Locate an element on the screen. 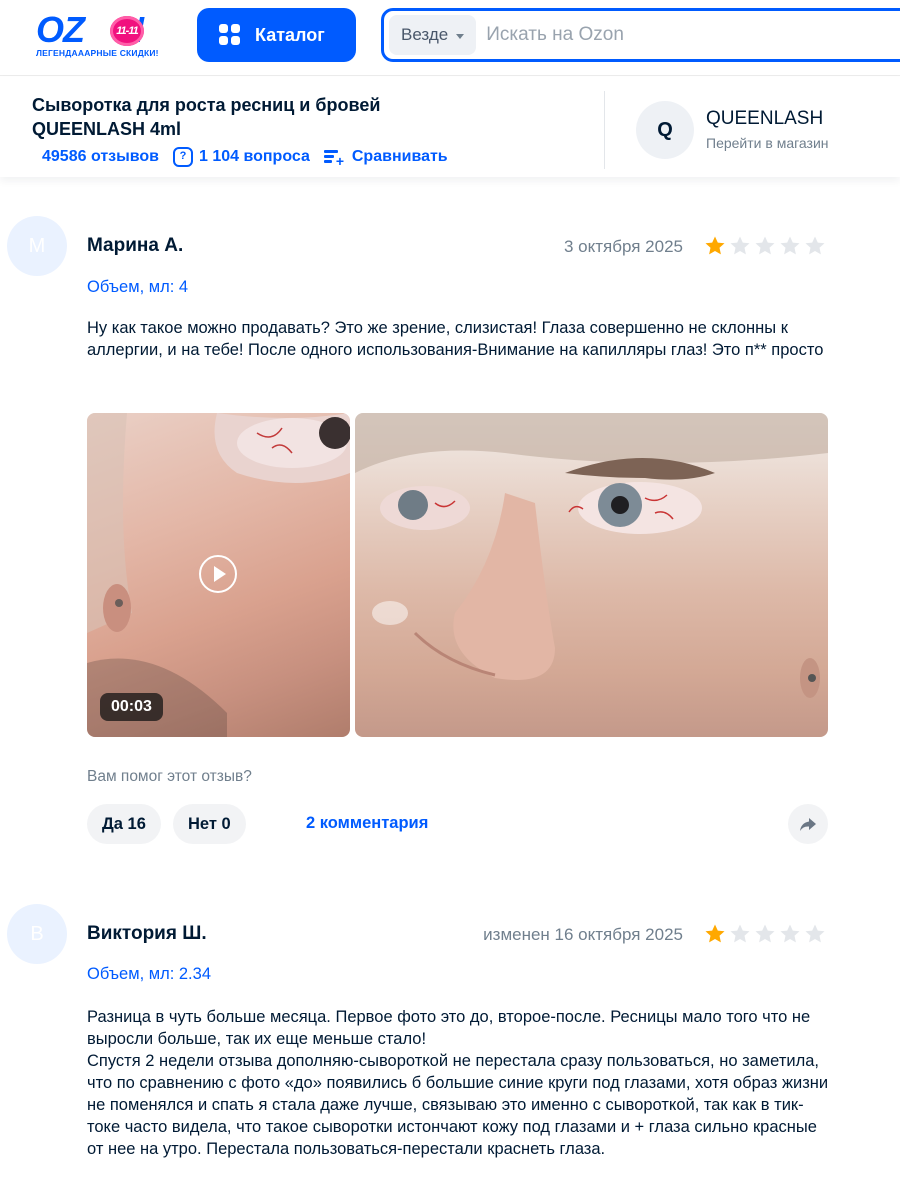 The height and width of the screenshot is (1191, 900). play-icon is located at coordinates (218, 574).